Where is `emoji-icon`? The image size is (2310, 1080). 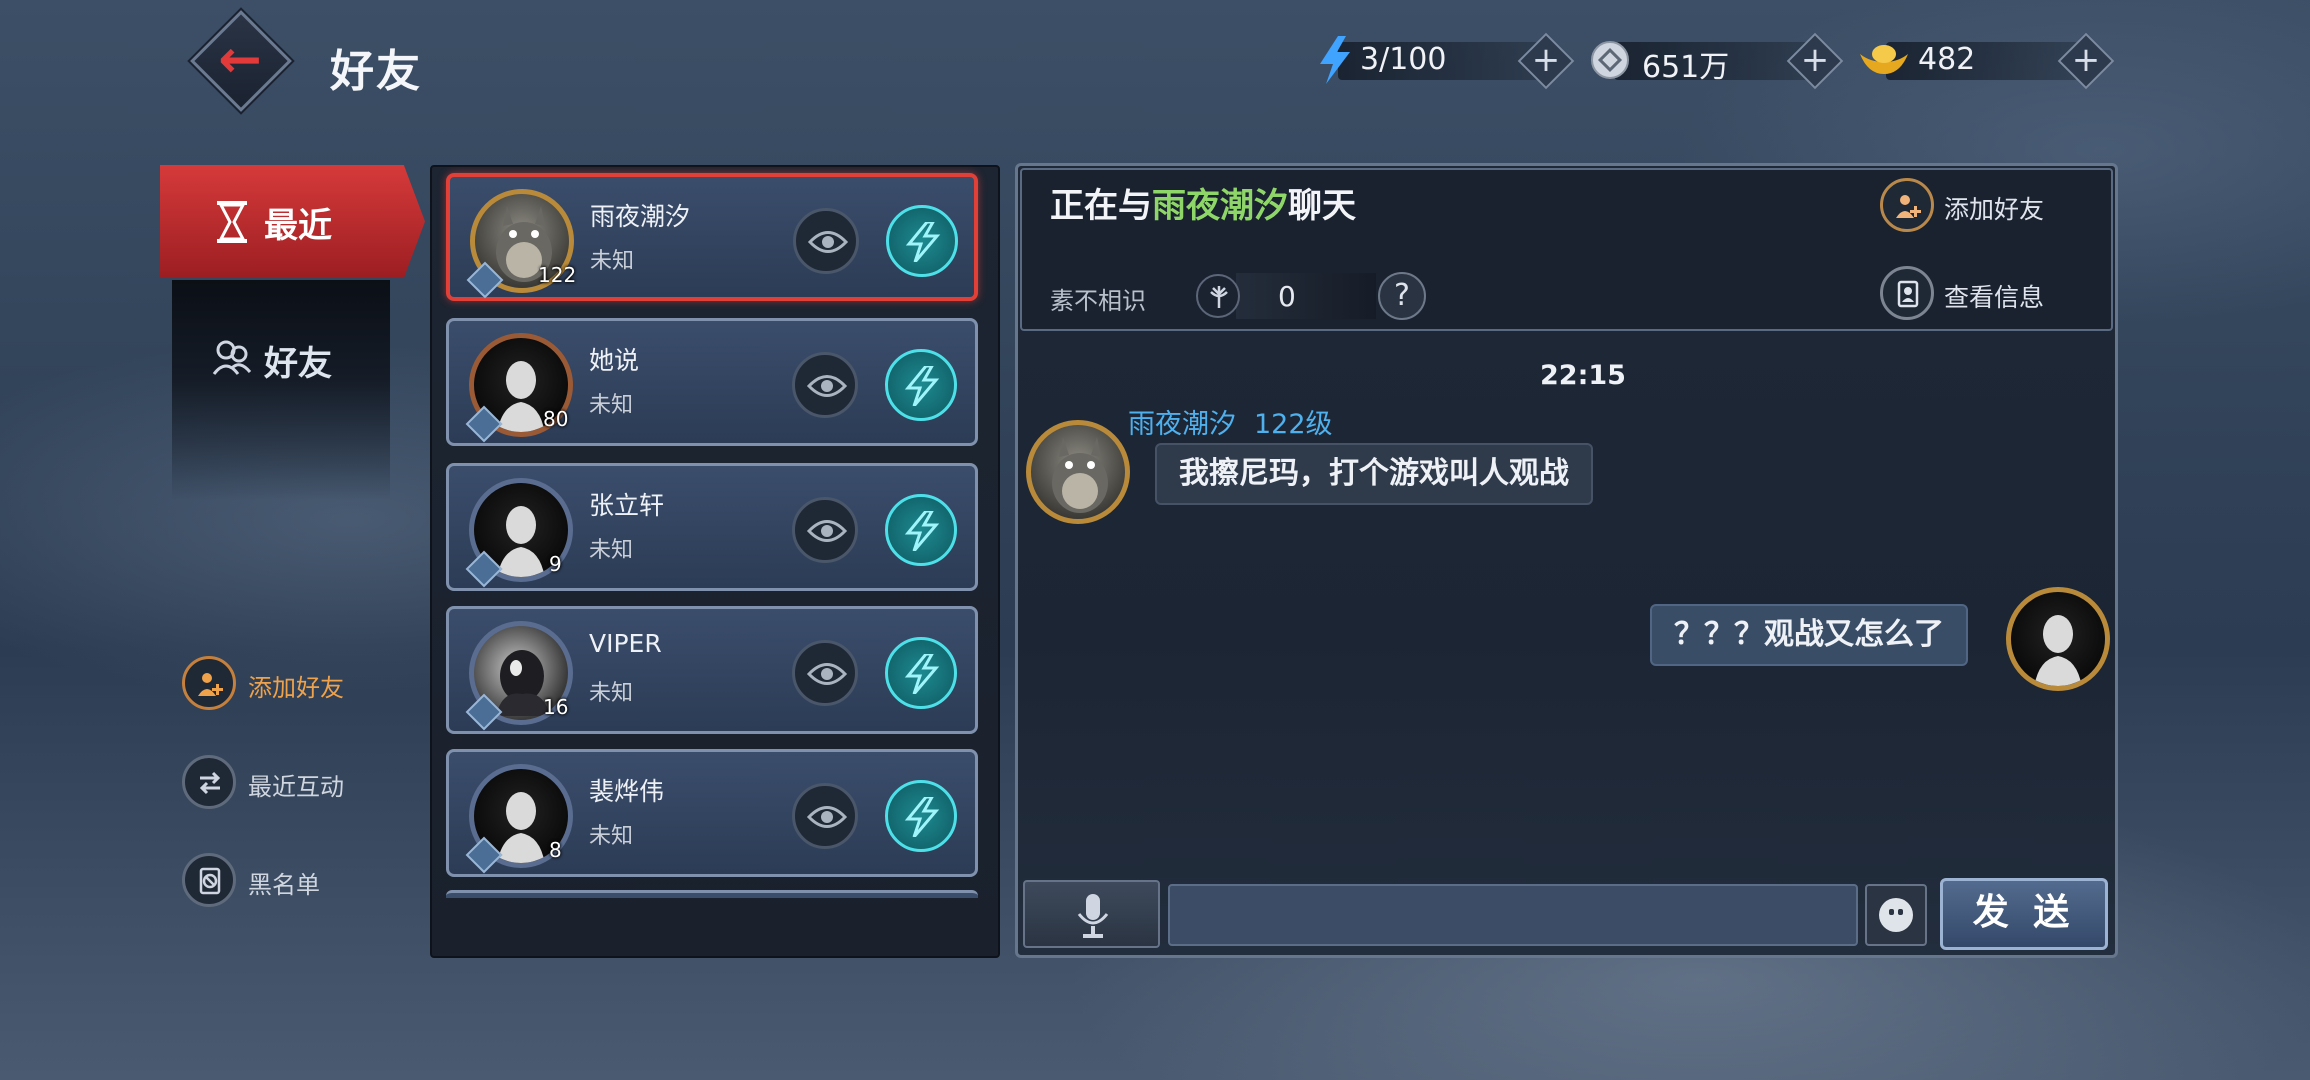 emoji-icon is located at coordinates (1896, 915).